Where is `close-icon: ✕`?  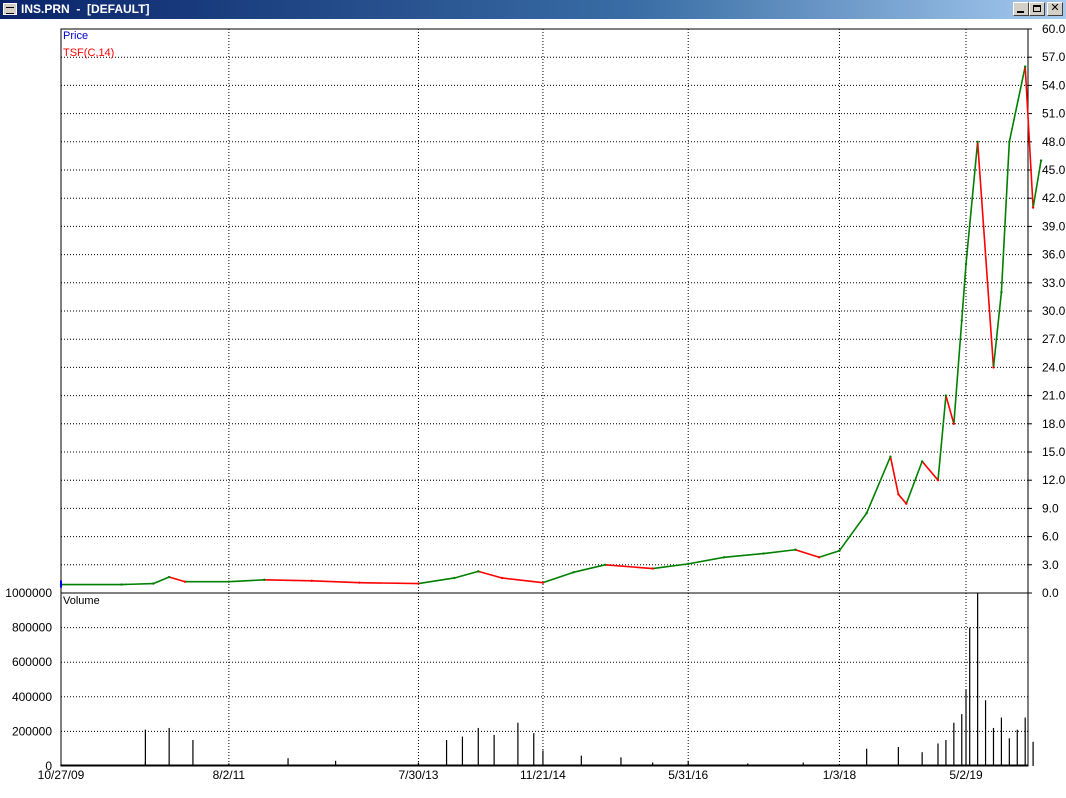 close-icon: ✕ is located at coordinates (1055, 7).